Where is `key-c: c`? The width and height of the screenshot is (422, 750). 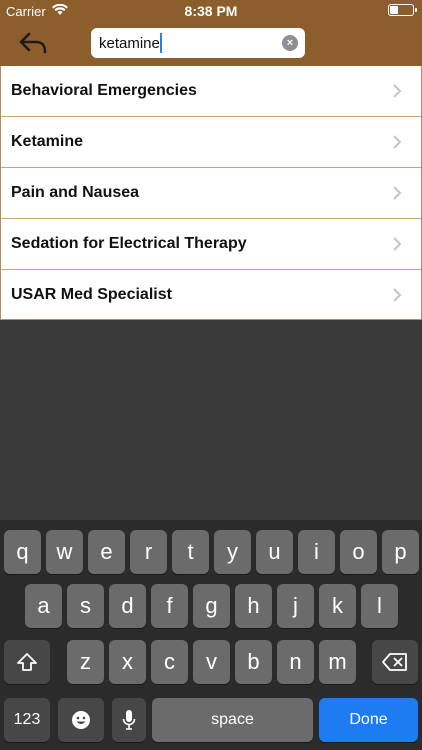 key-c: c is located at coordinates (169, 662).